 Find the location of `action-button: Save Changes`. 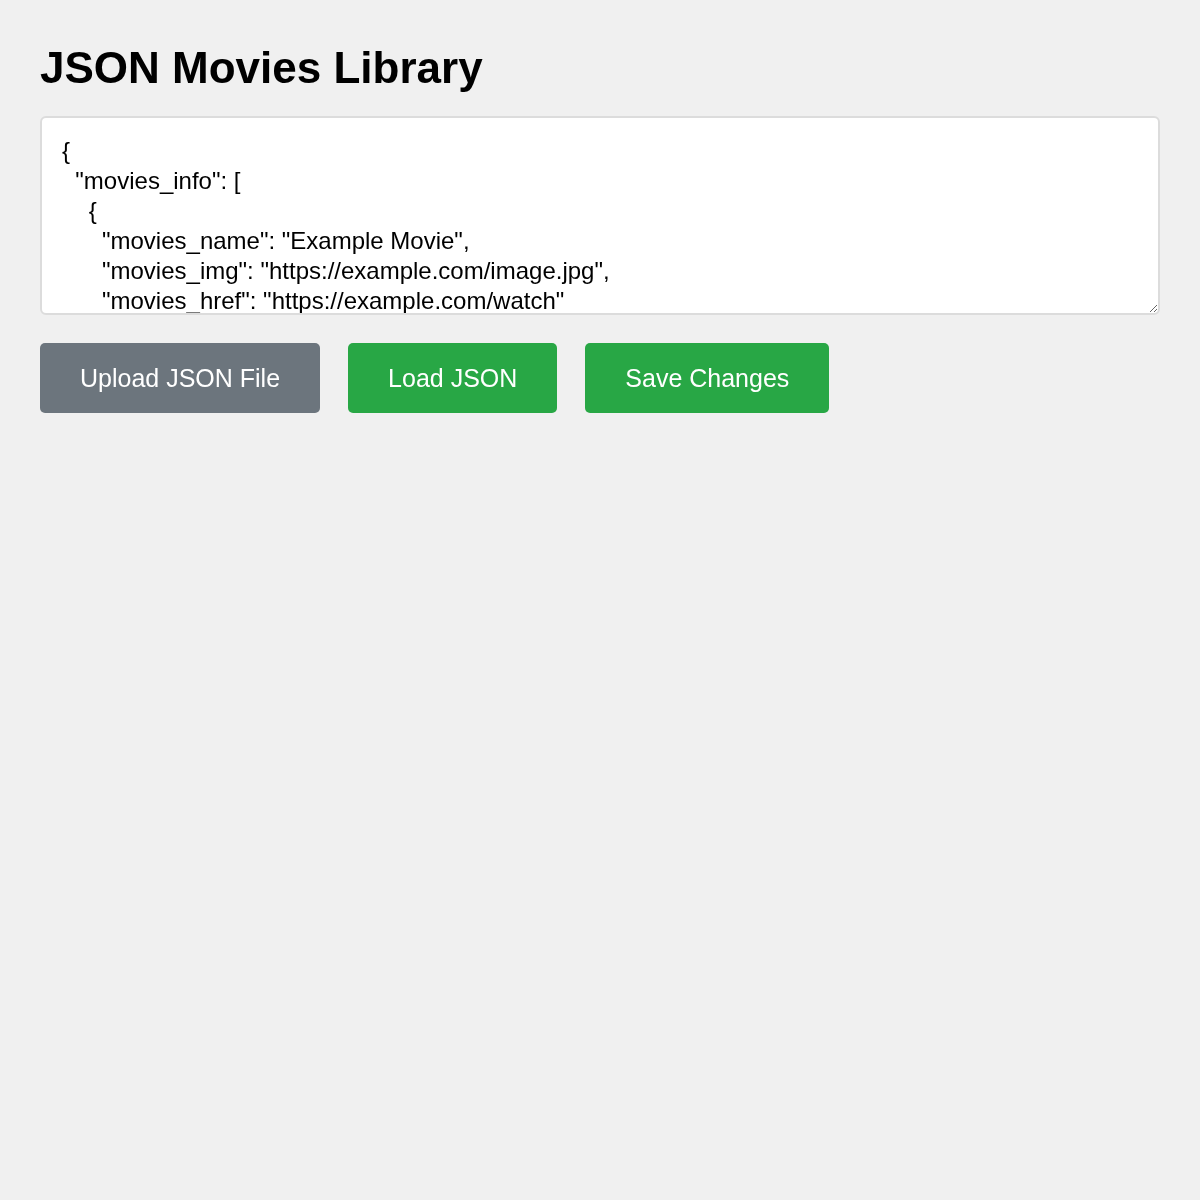

action-button: Save Changes is located at coordinates (707, 378).